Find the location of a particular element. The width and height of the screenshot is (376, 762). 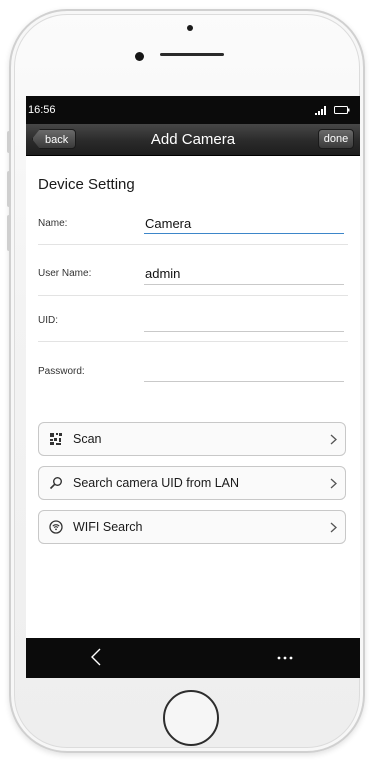

navigation-bar: back Add Camera done is located at coordinates (193, 140).